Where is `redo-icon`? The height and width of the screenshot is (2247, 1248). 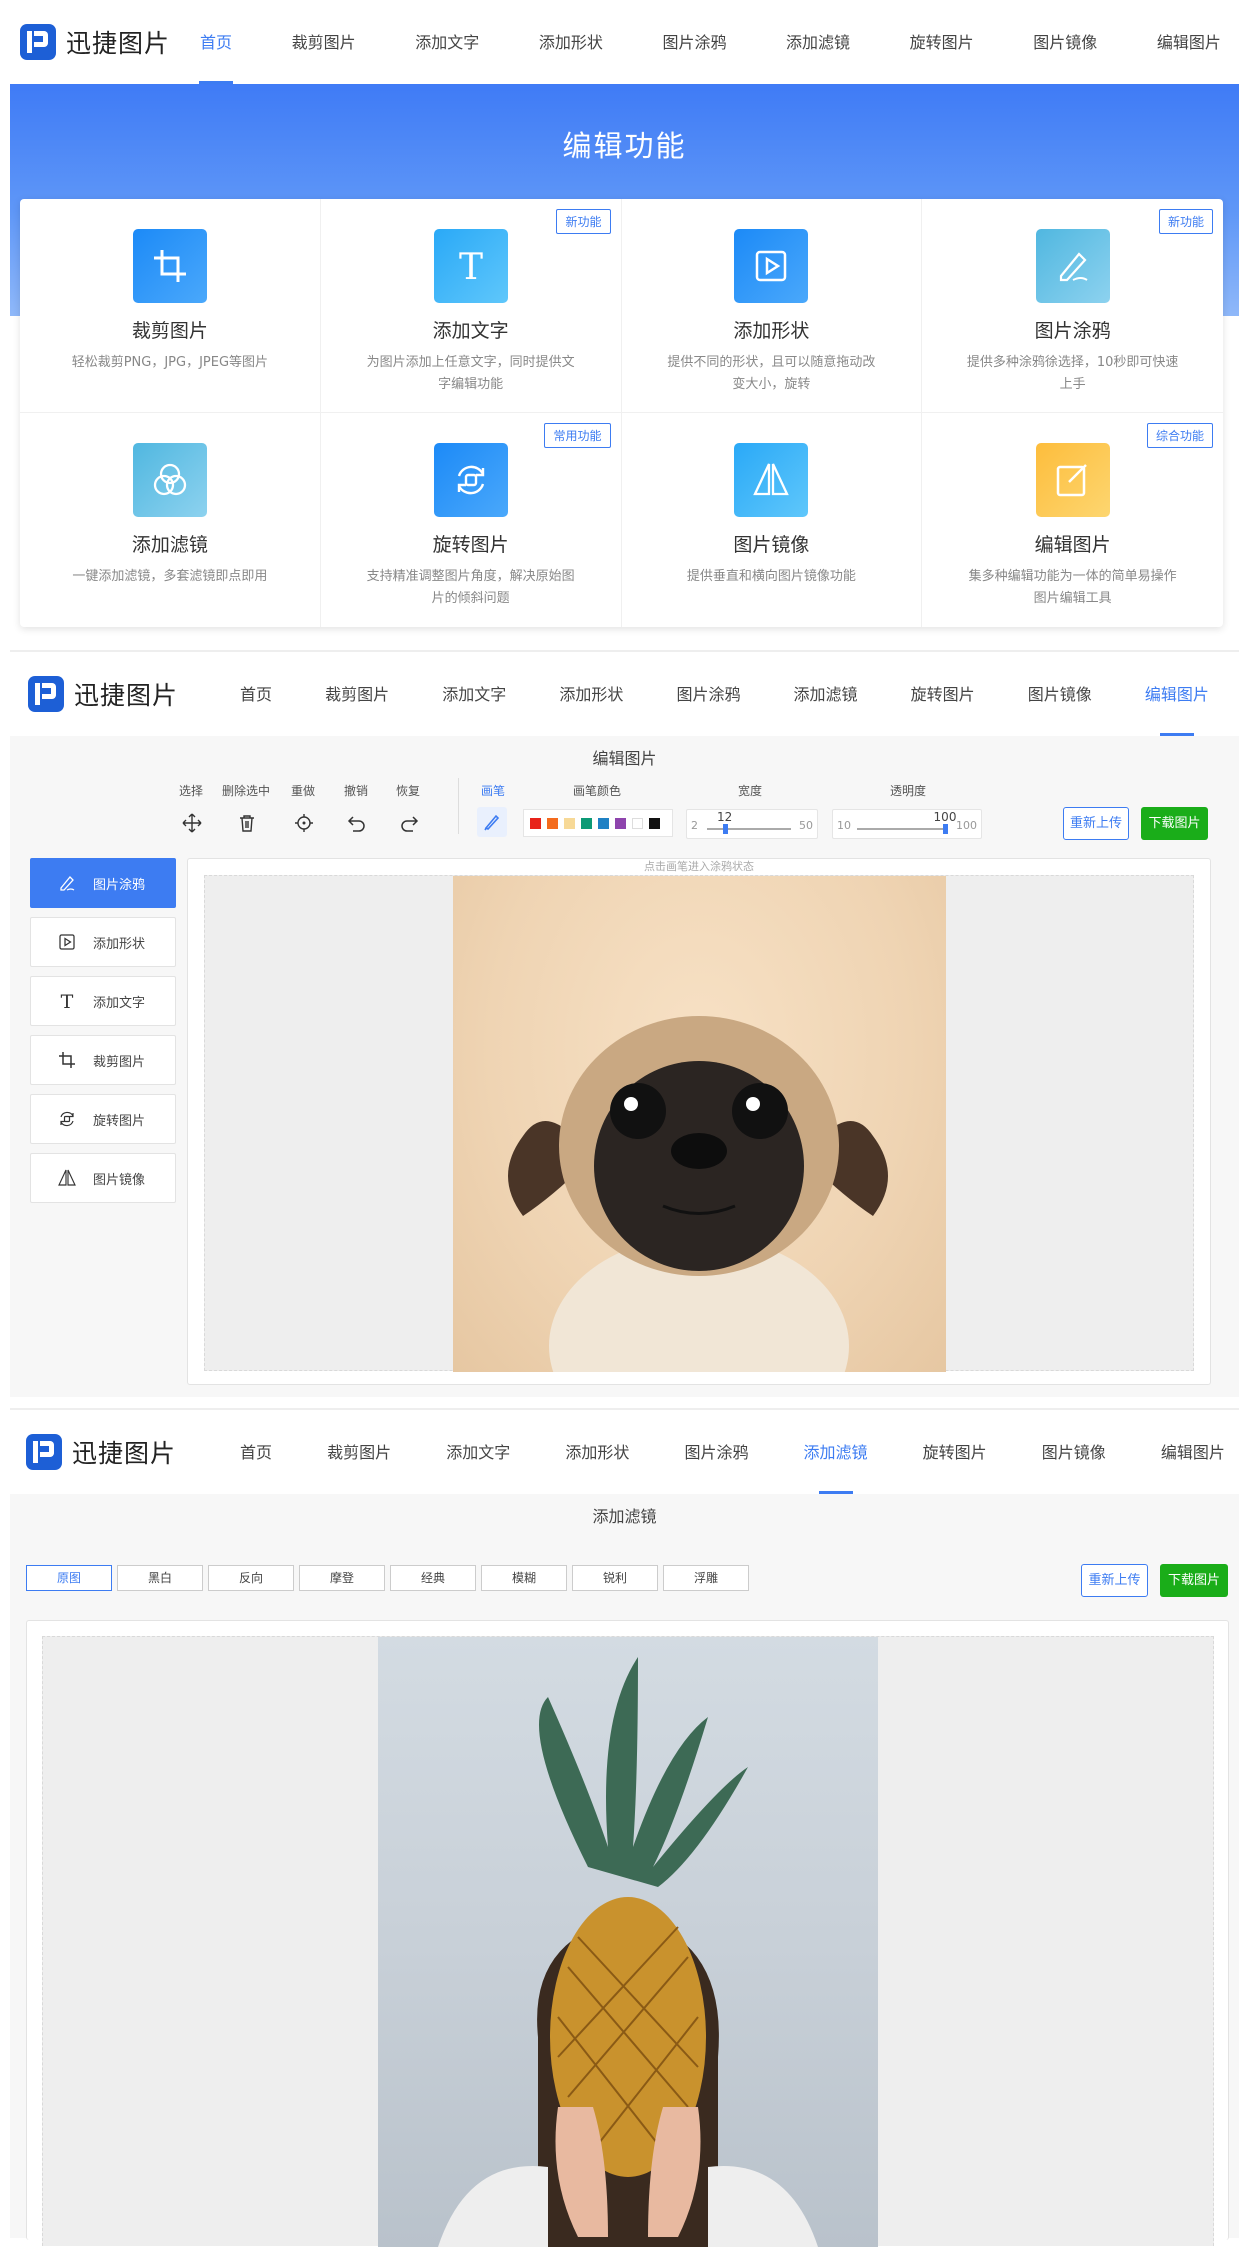 redo-icon is located at coordinates (409, 823).